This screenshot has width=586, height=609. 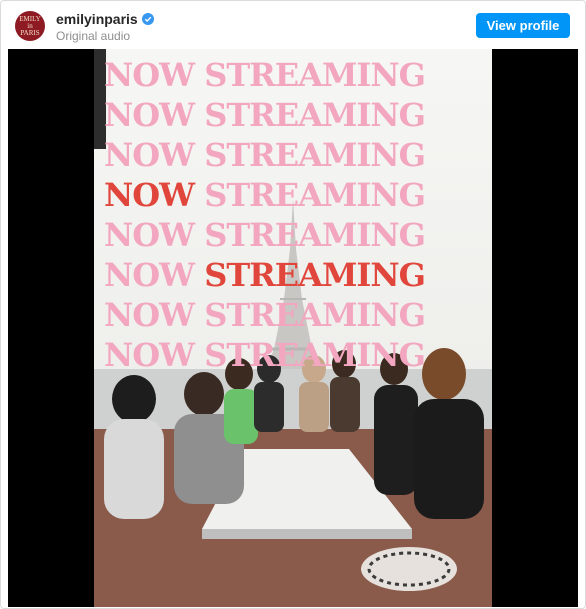 I want to click on line-word-streaming-highlighted: STREAMING, so click(x=315, y=275).